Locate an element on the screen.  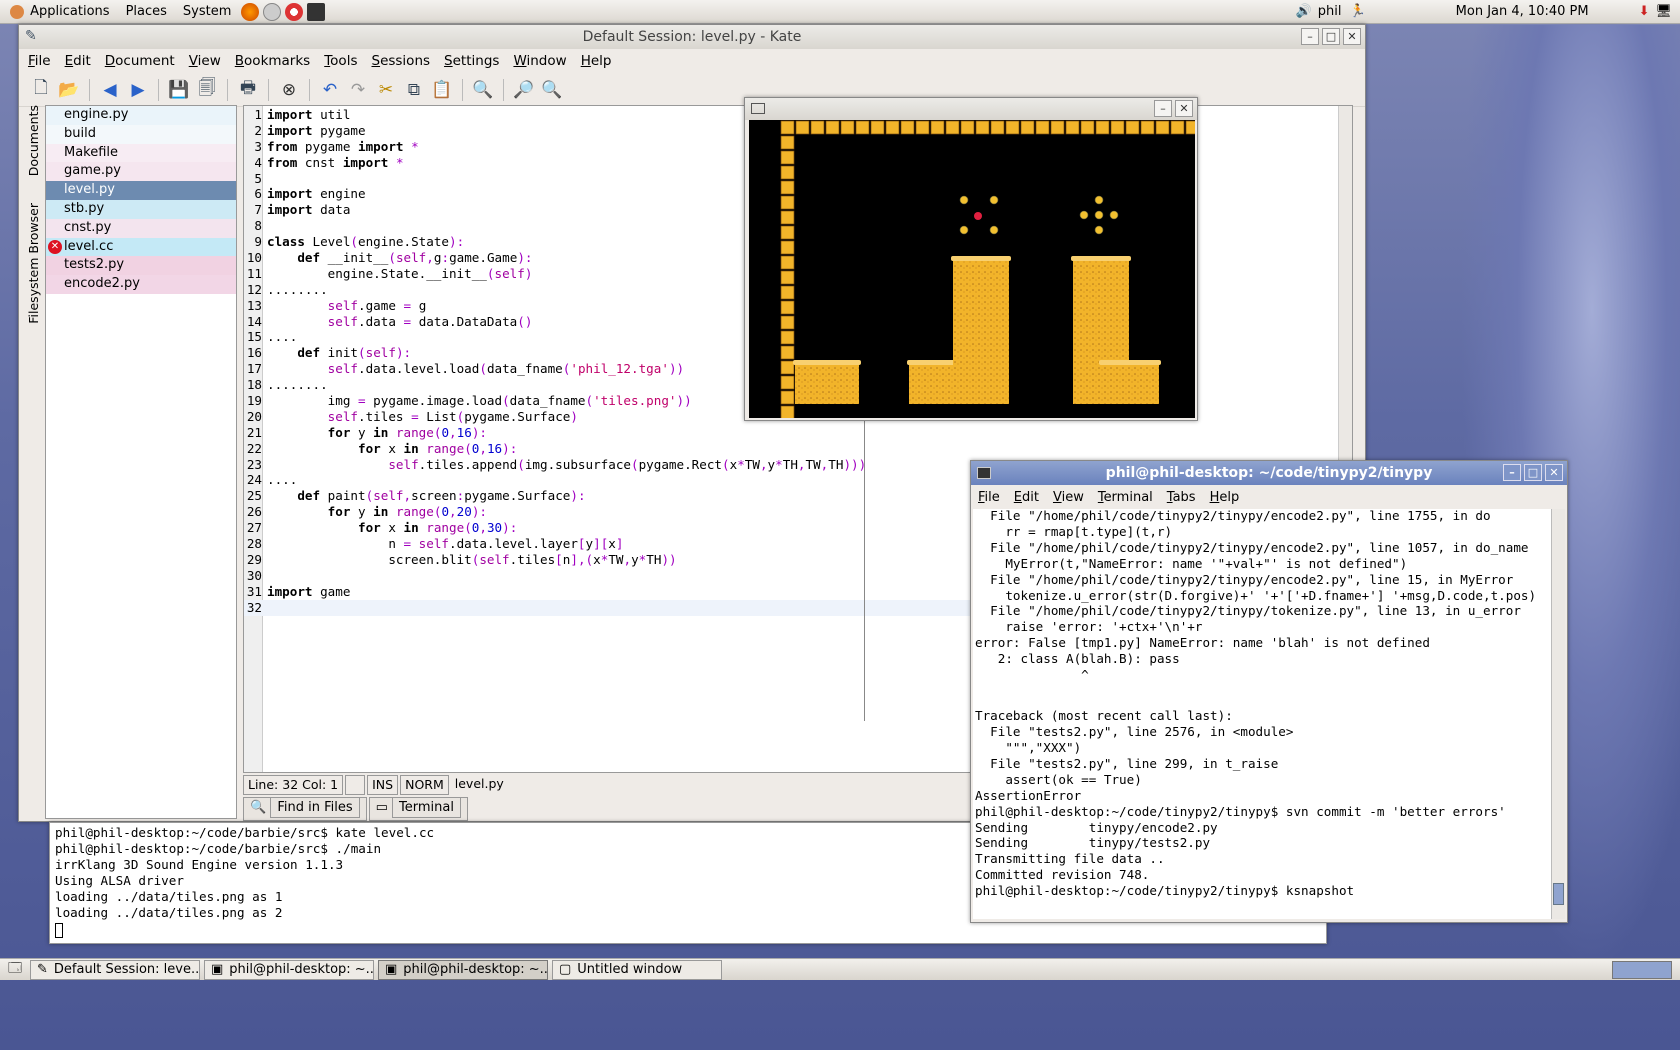
find-replace-icon: 🔍 is located at coordinates (483, 90).